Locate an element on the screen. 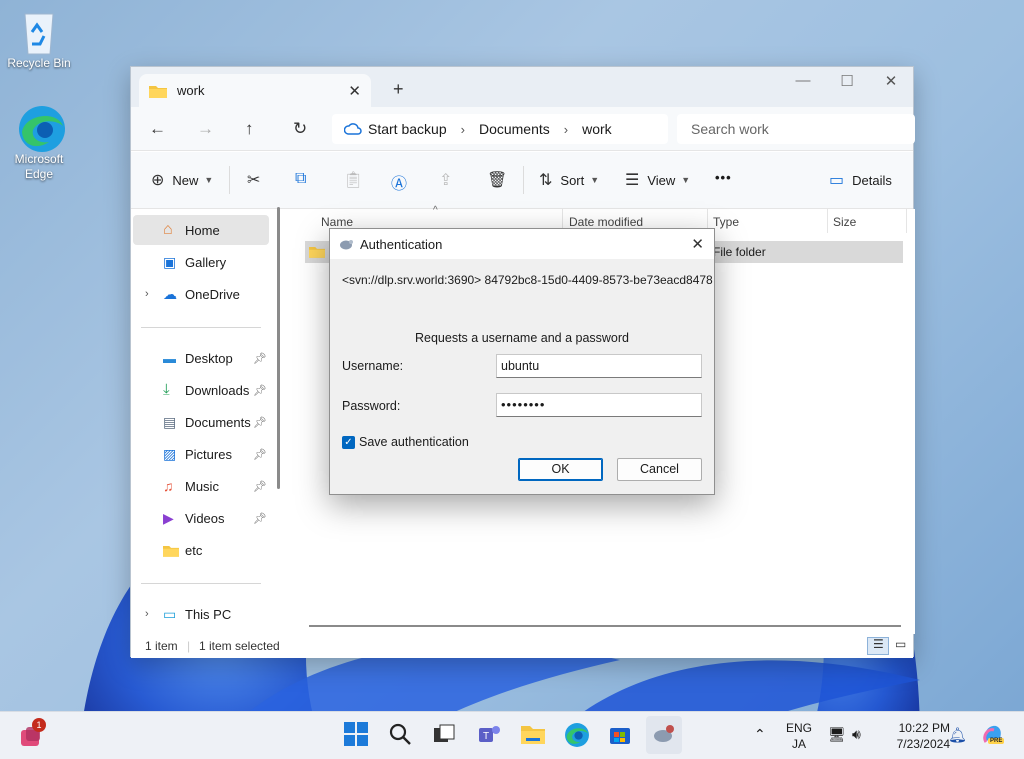  forward-icon: → is located at coordinates (205, 129).